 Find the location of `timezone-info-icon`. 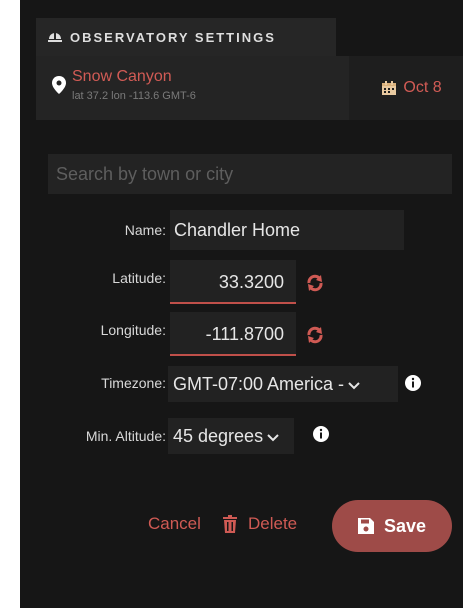

timezone-info-icon is located at coordinates (413, 383).